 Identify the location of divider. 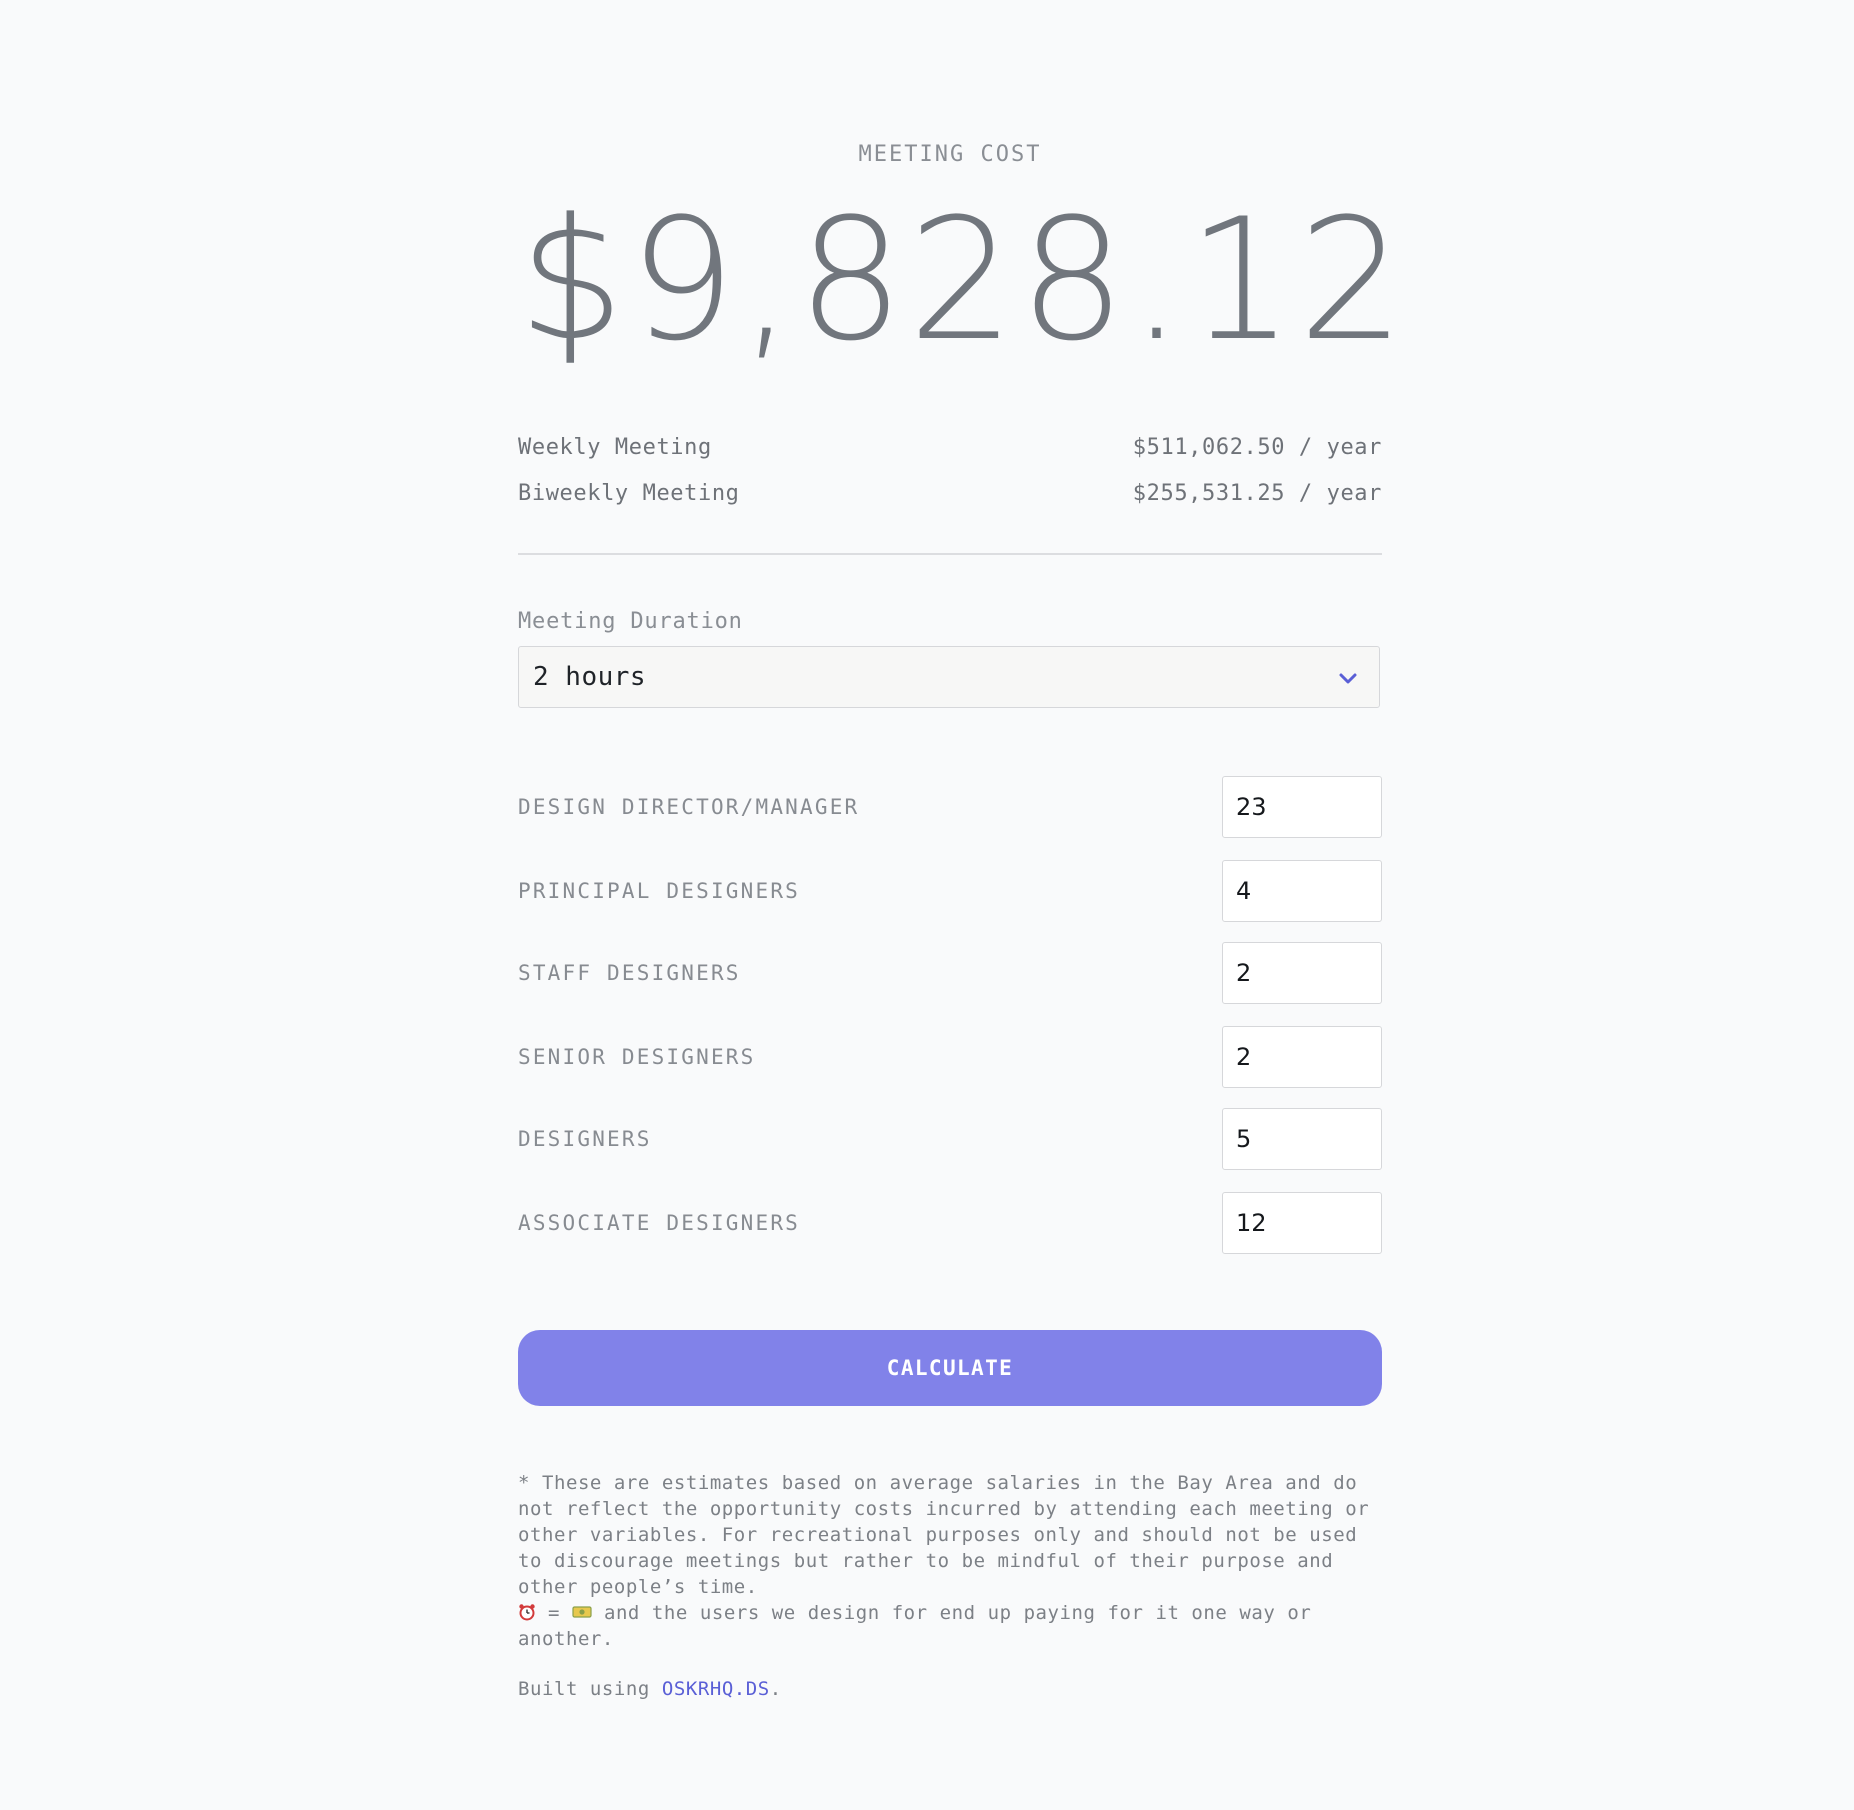
(950, 554).